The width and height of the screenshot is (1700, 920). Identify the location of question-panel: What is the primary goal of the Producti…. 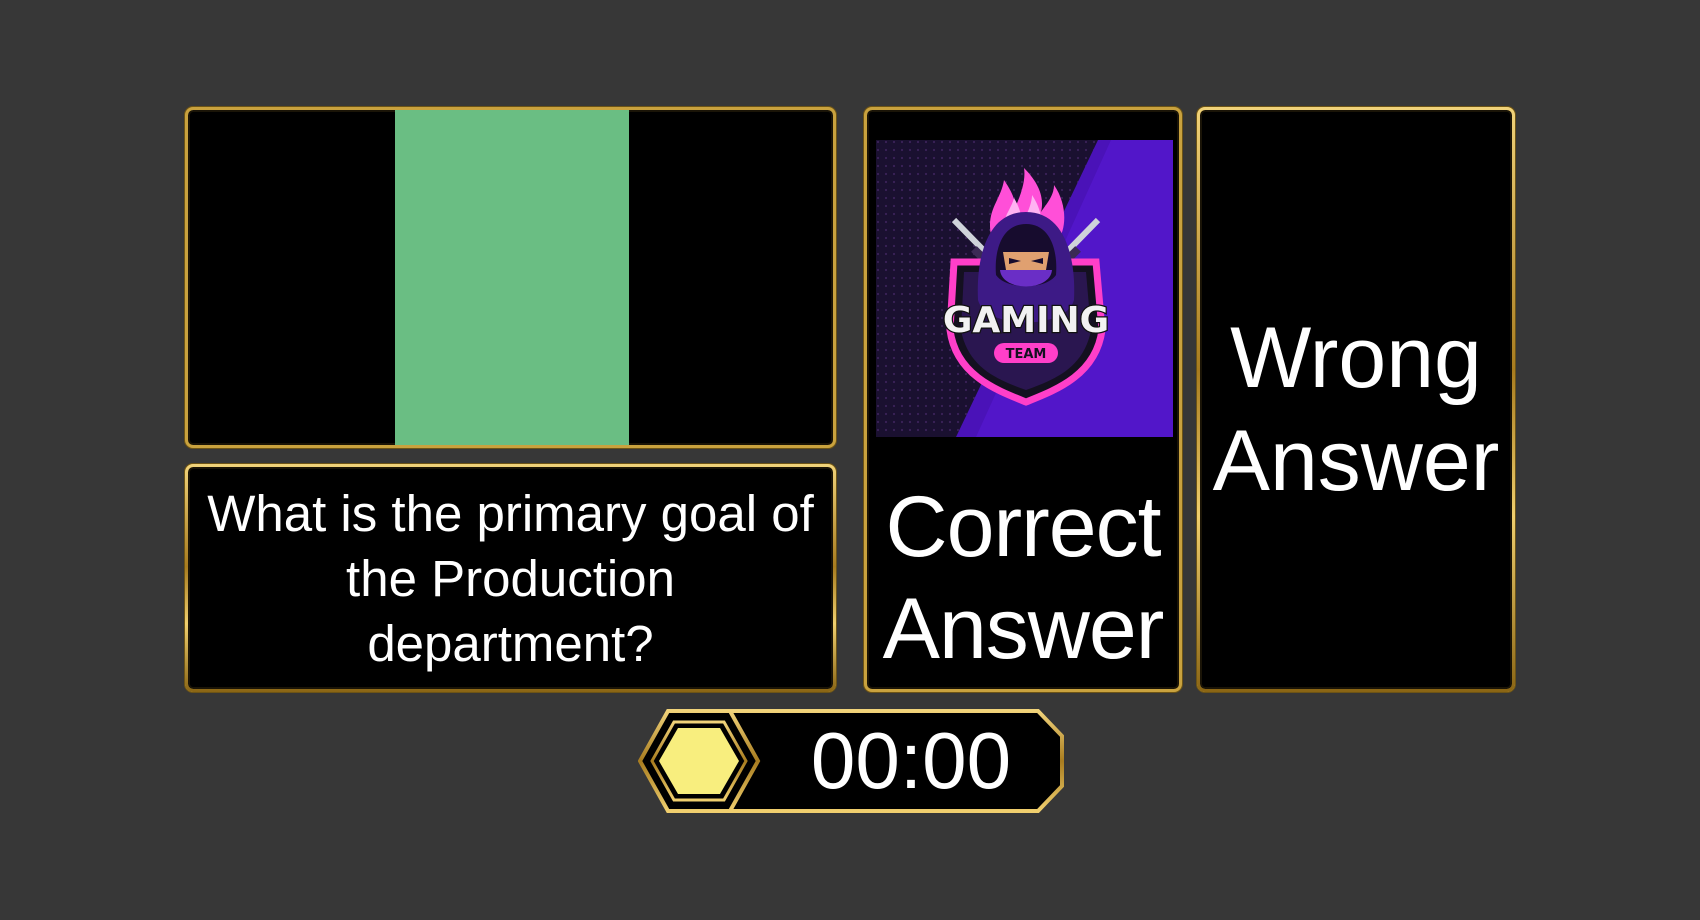
(510, 578).